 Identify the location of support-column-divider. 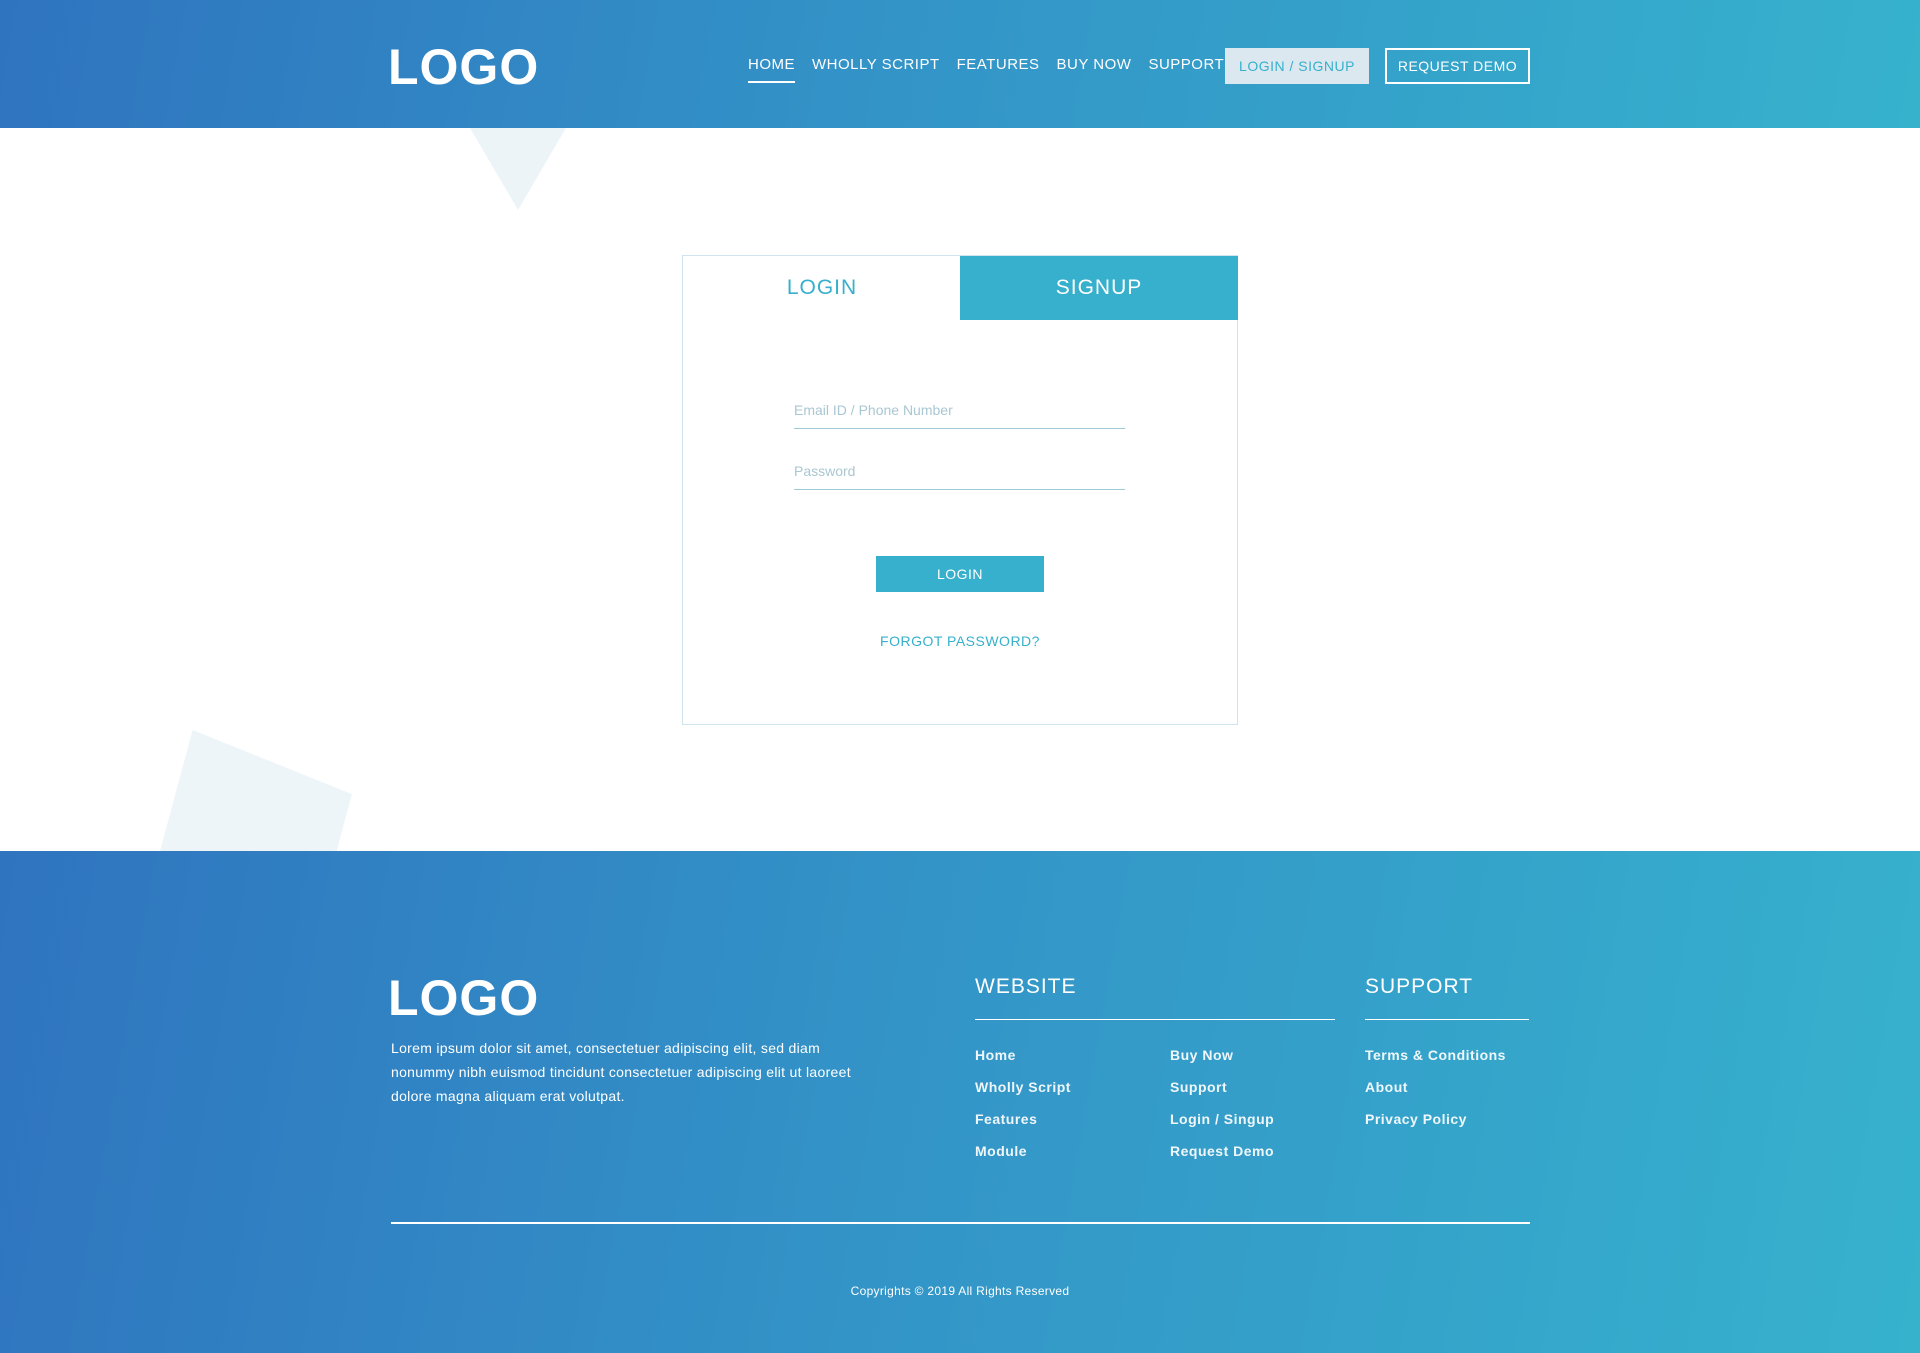
(1447, 1019).